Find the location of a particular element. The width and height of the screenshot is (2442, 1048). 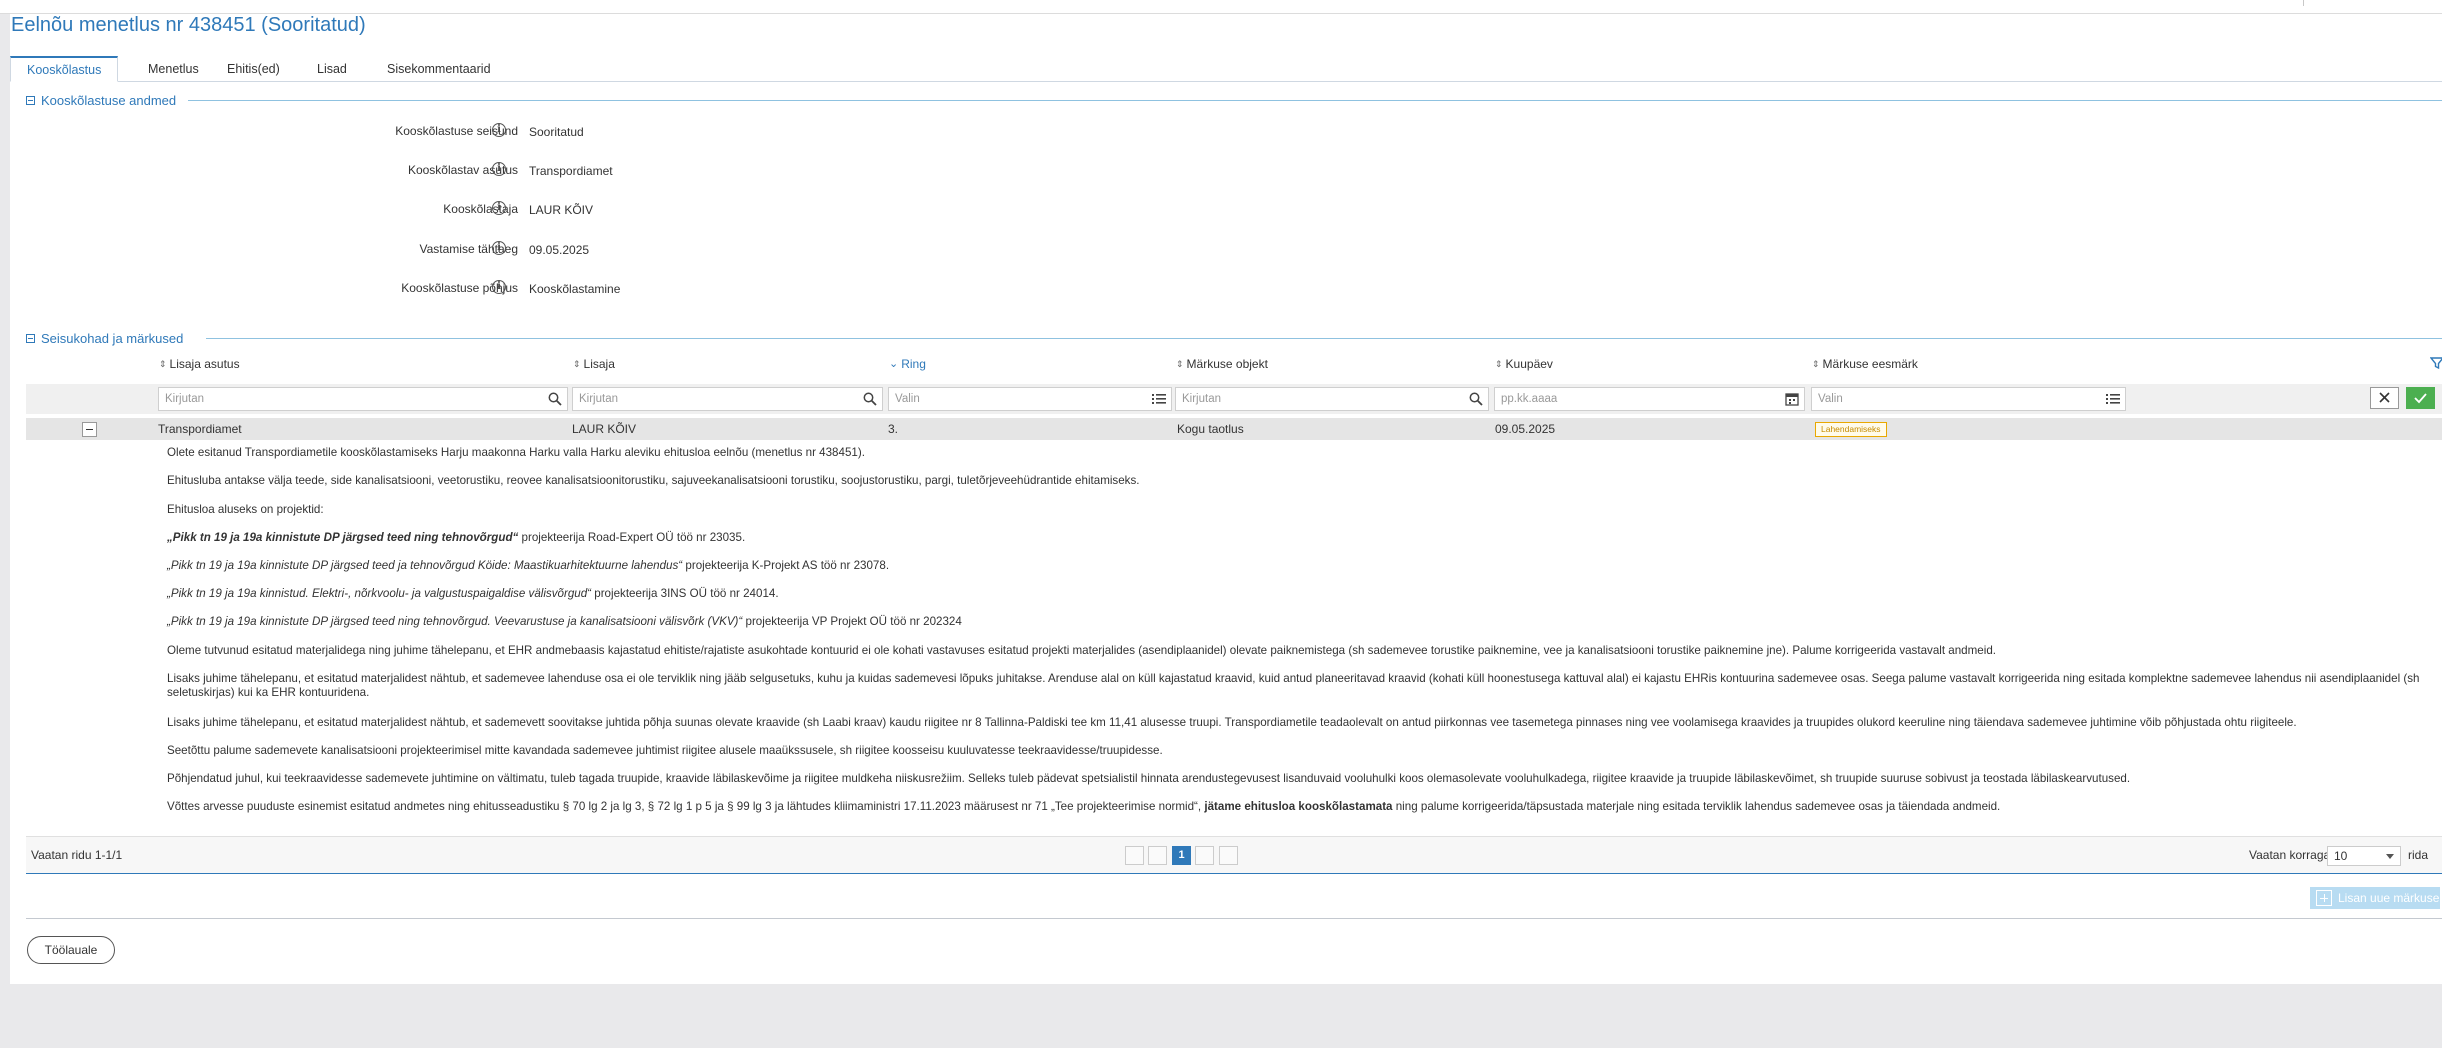

add-remark-button: Lisan uue märkuse is located at coordinates (2375, 898).